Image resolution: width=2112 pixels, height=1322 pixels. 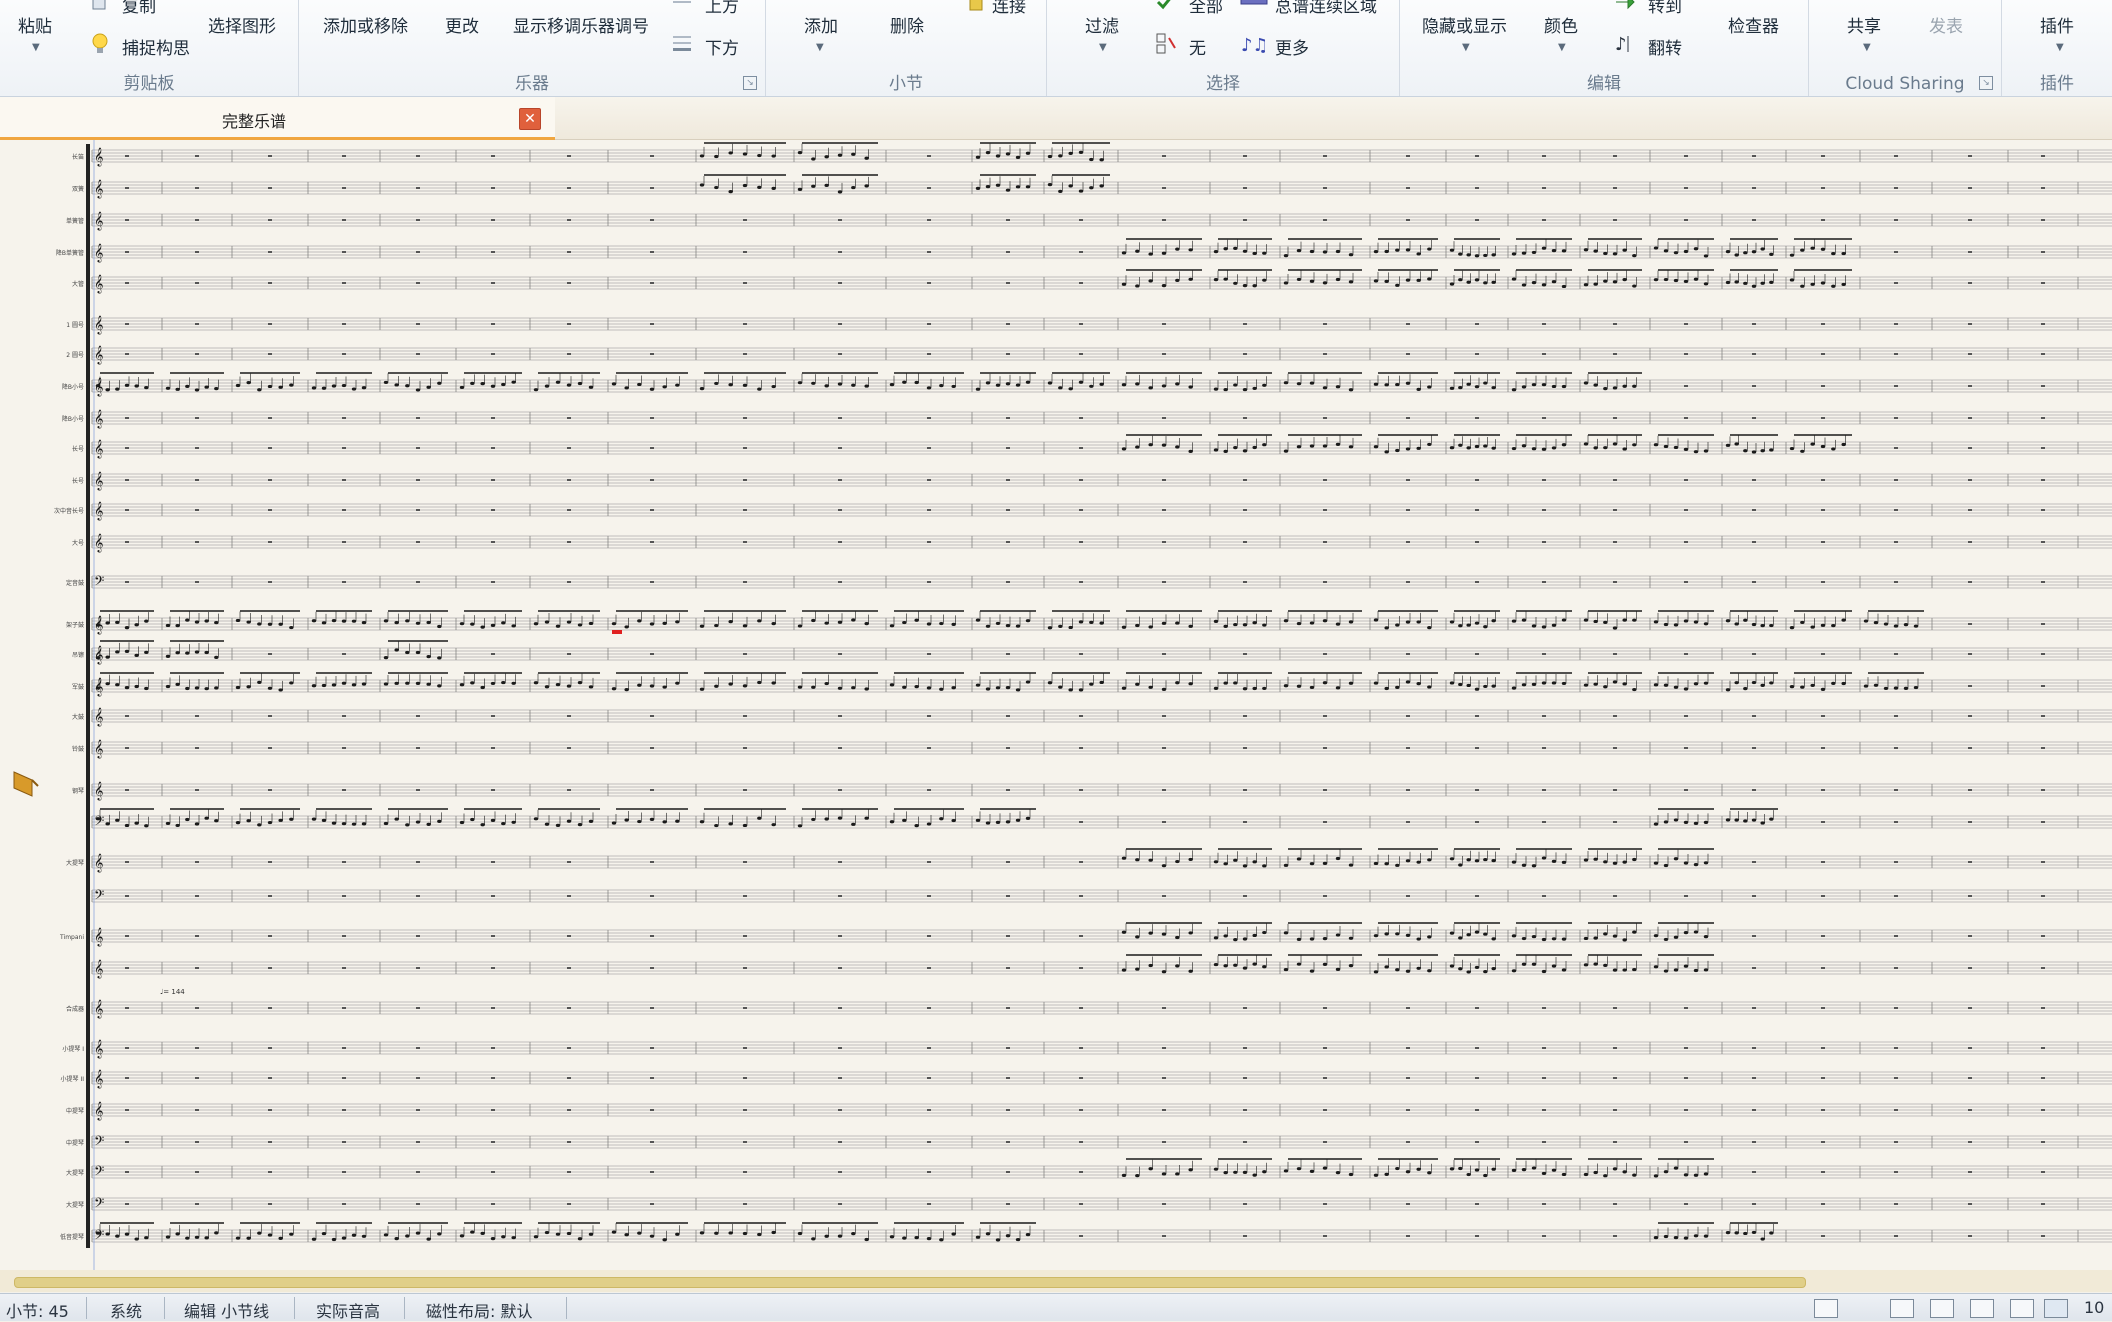 I want to click on share-button: 共享, so click(x=1864, y=24).